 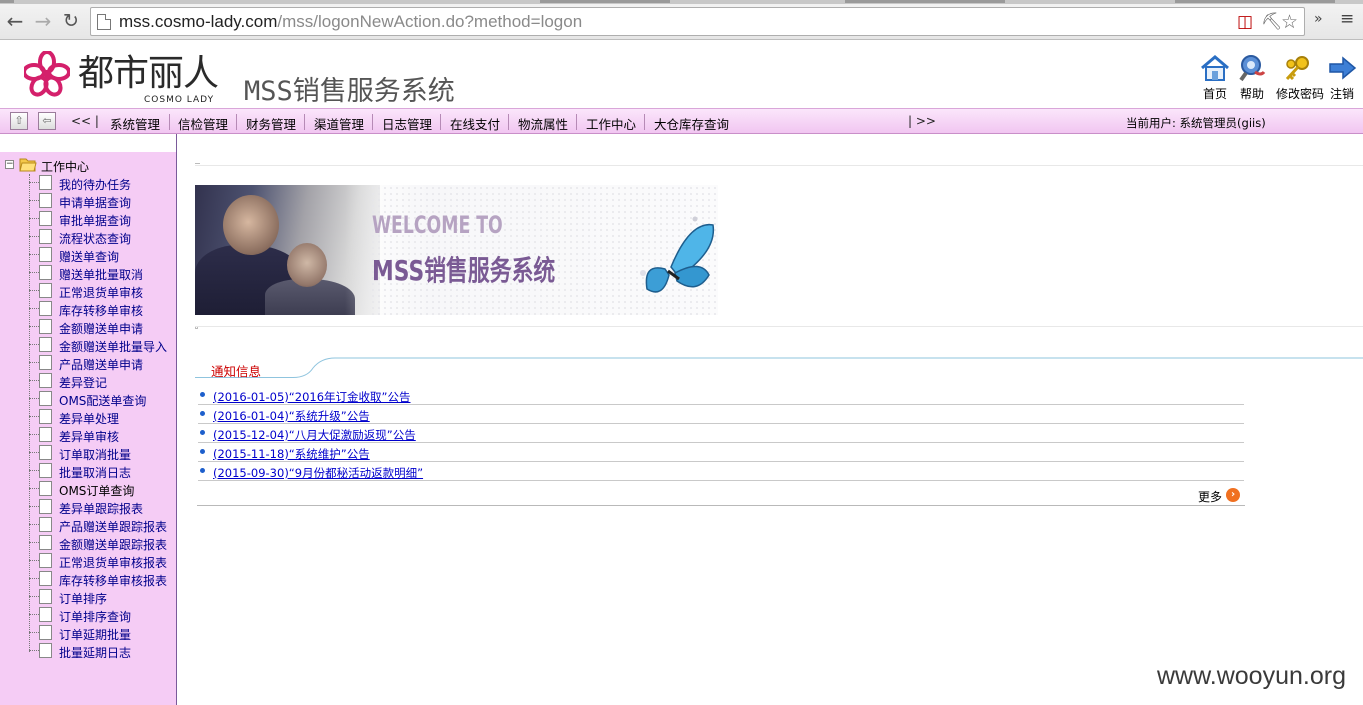 What do you see at coordinates (236, 371) in the screenshot?
I see `notice-tab-label: 通知信息` at bounding box center [236, 371].